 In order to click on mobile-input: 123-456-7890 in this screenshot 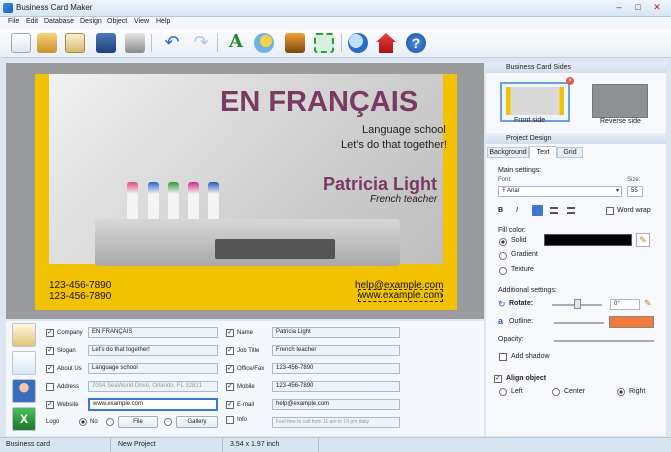, I will do `click(336, 386)`.